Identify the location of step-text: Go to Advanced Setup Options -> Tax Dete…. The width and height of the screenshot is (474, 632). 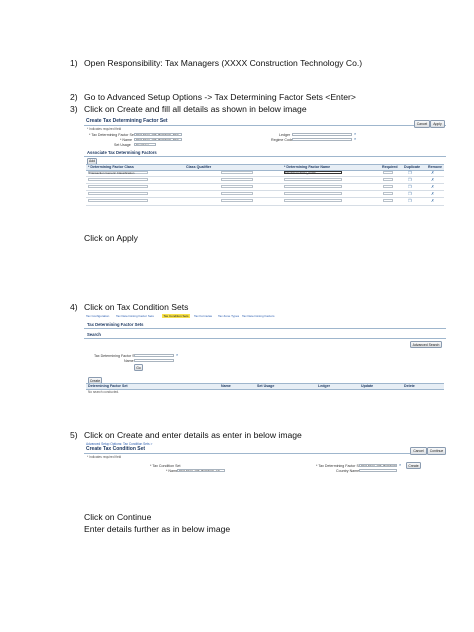
(220, 97).